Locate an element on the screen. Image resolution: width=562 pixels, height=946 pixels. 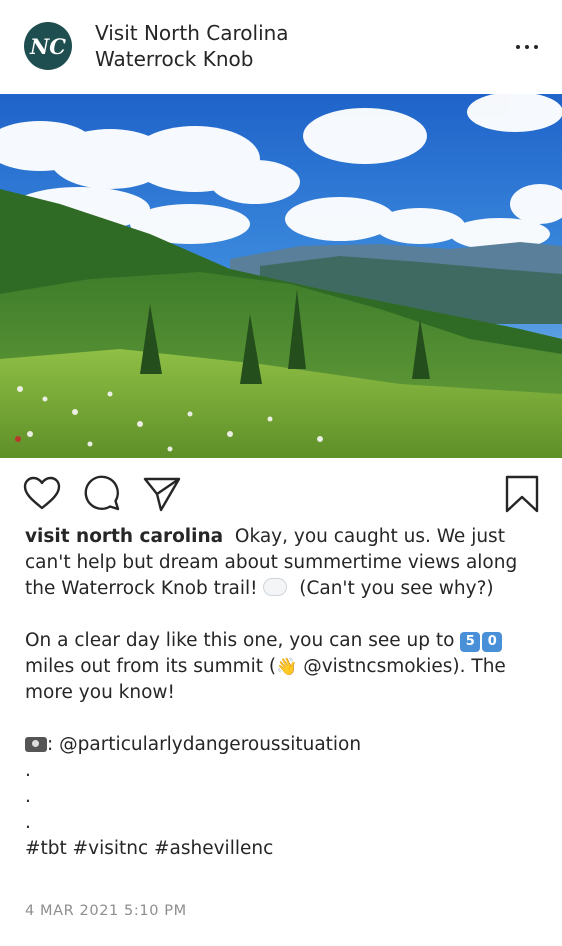
more-horizontal-icon is located at coordinates (527, 47).